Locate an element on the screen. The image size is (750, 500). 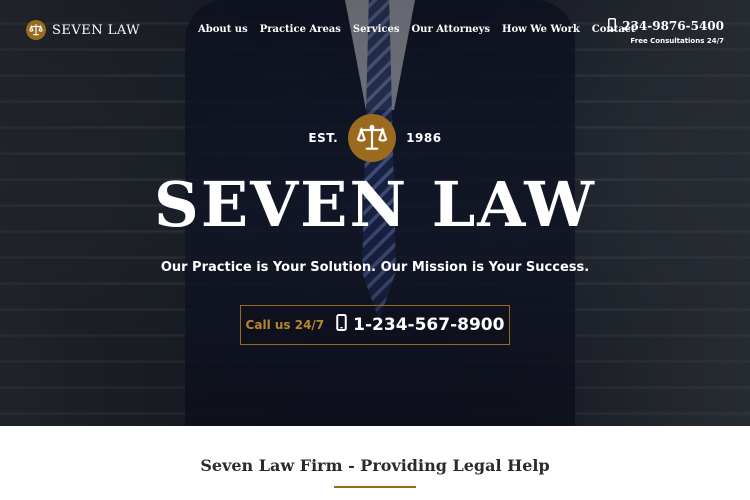
intro-heading: Seven Law Firm - Providing Legal Help is located at coordinates (375, 465).